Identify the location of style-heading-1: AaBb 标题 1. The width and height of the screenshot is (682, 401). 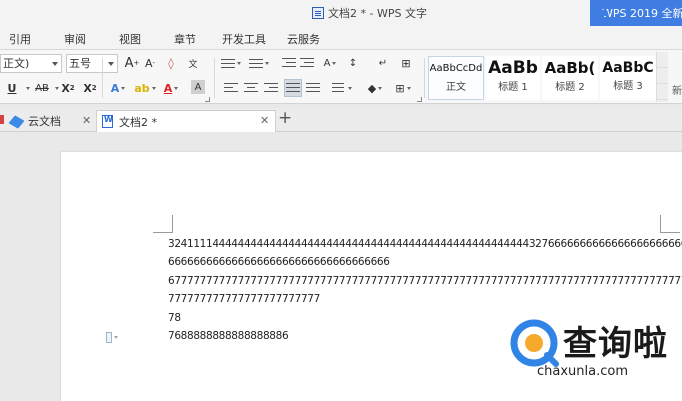
(513, 78).